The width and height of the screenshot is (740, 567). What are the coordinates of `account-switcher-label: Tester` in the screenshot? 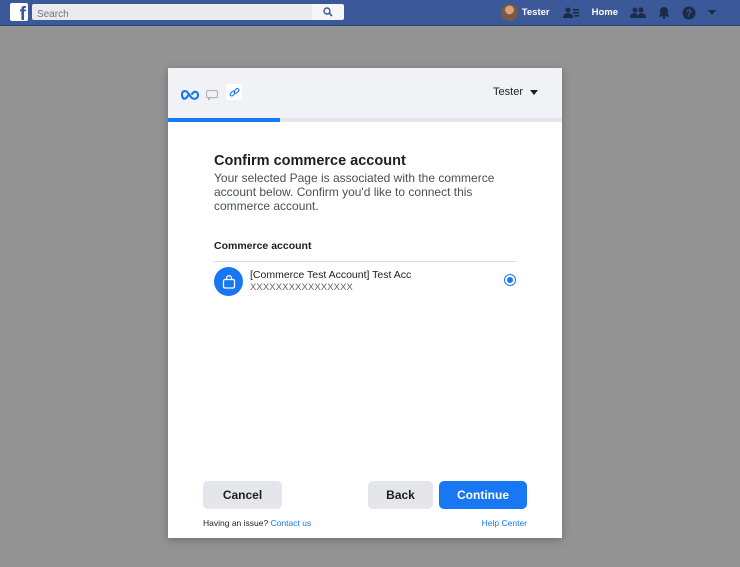 It's located at (508, 92).